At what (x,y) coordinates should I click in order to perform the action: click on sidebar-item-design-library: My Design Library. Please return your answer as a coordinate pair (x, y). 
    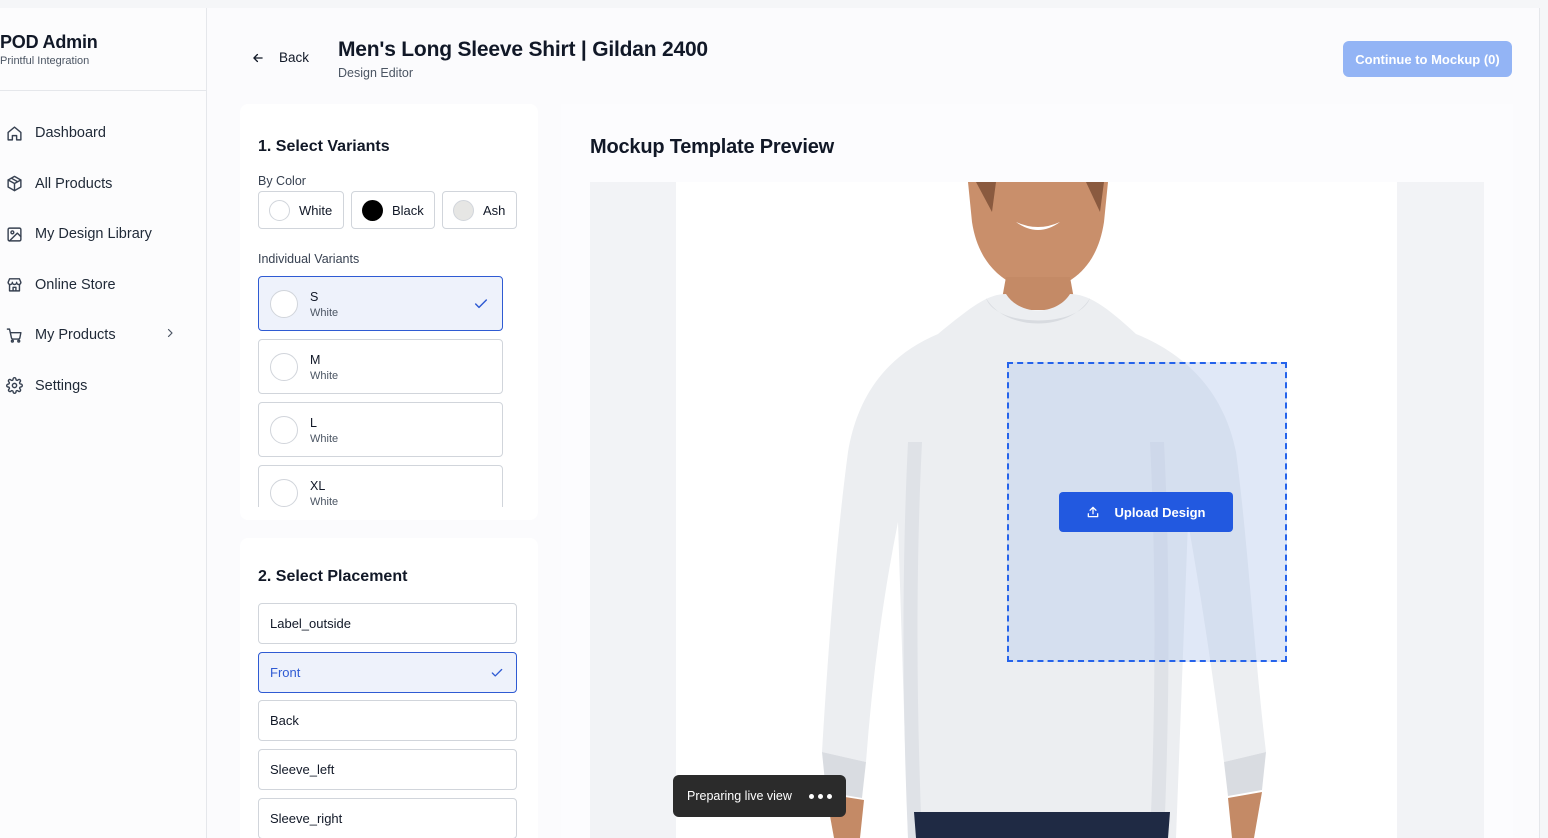
    Looking at the image, I should click on (103, 234).